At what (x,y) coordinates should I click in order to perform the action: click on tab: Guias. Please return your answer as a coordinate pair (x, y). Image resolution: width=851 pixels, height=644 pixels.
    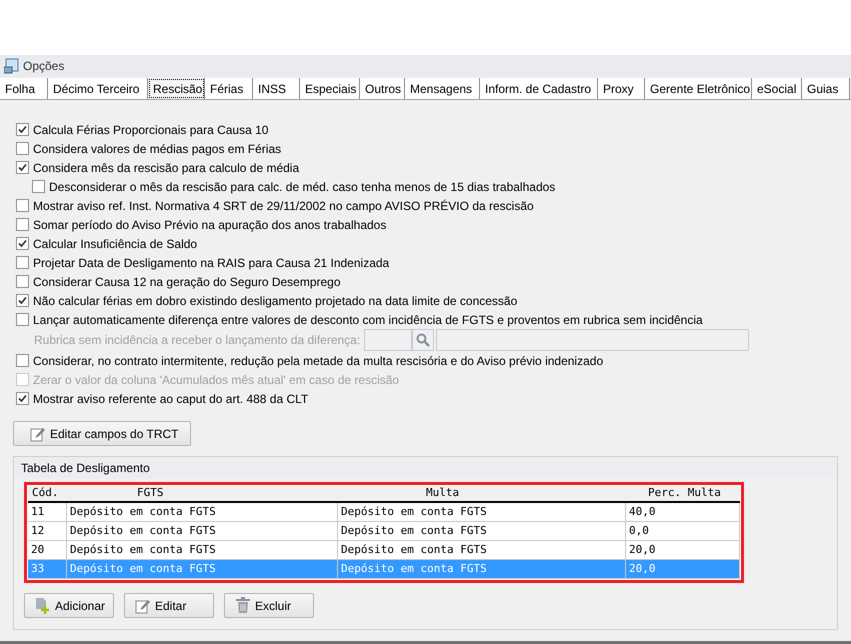
    Looking at the image, I should click on (826, 88).